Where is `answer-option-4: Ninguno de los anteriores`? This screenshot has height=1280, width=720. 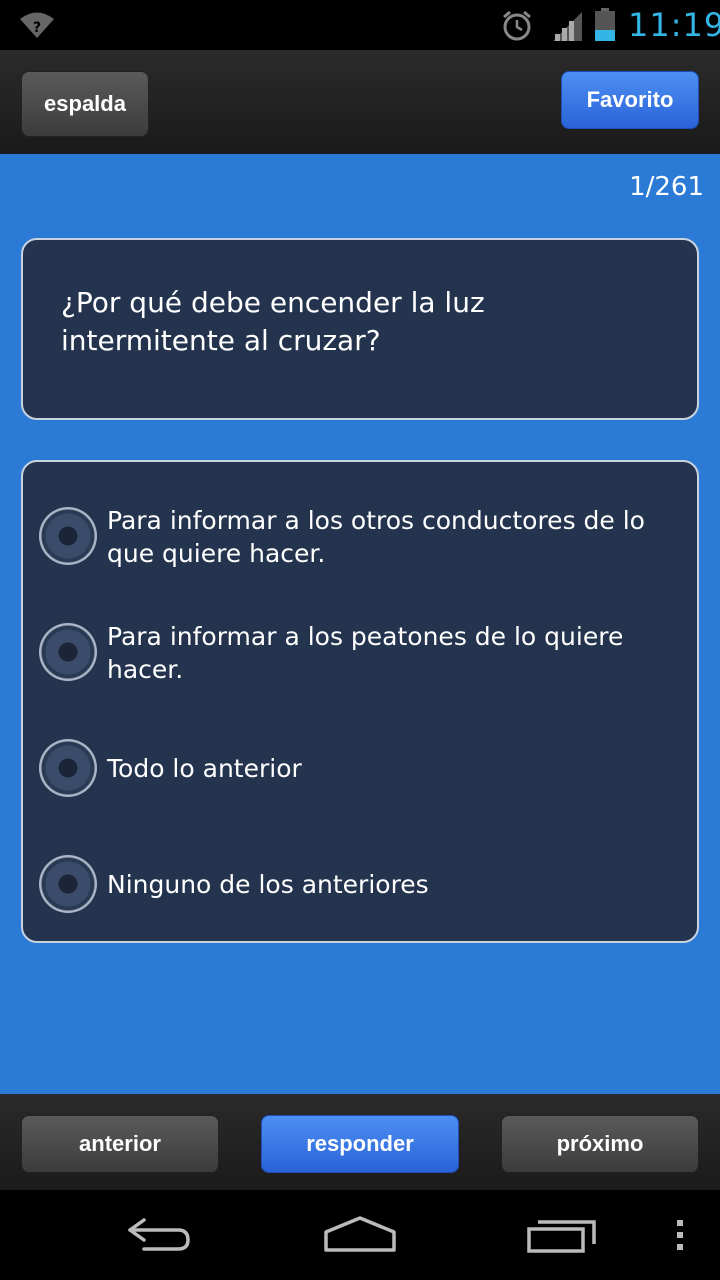
answer-option-4: Ninguno de los anteriores is located at coordinates (360, 884).